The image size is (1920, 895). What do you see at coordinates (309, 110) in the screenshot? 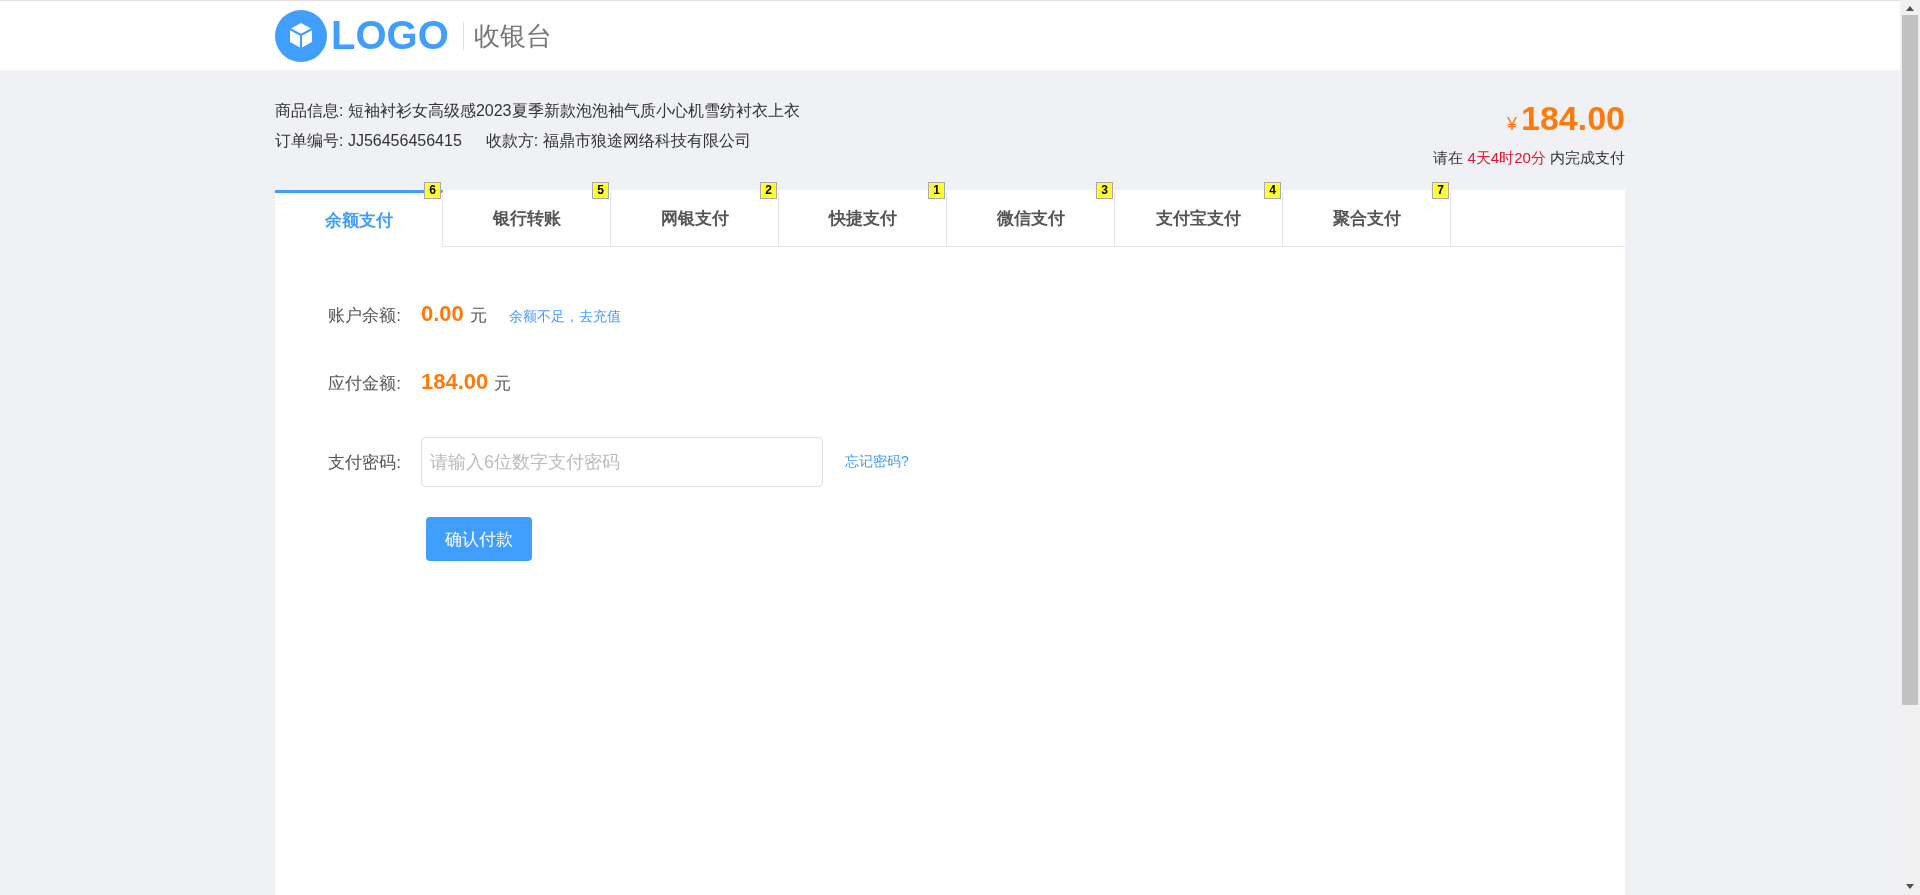
I see `product-label: 商品信息:` at bounding box center [309, 110].